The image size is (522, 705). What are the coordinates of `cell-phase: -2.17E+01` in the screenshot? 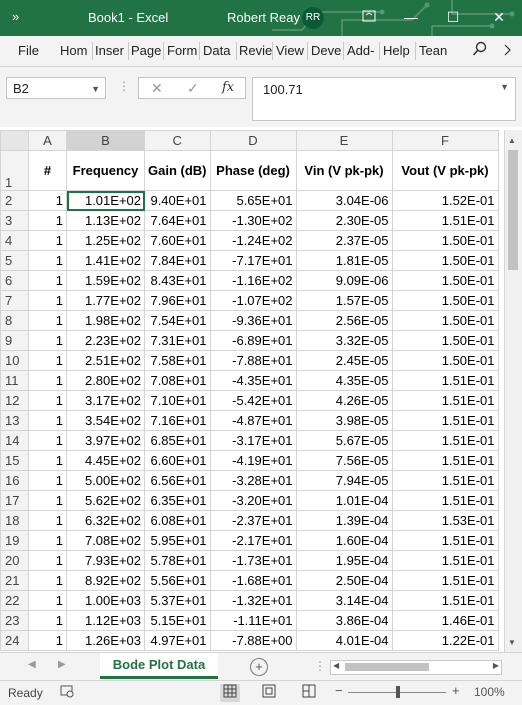 It's located at (253, 540).